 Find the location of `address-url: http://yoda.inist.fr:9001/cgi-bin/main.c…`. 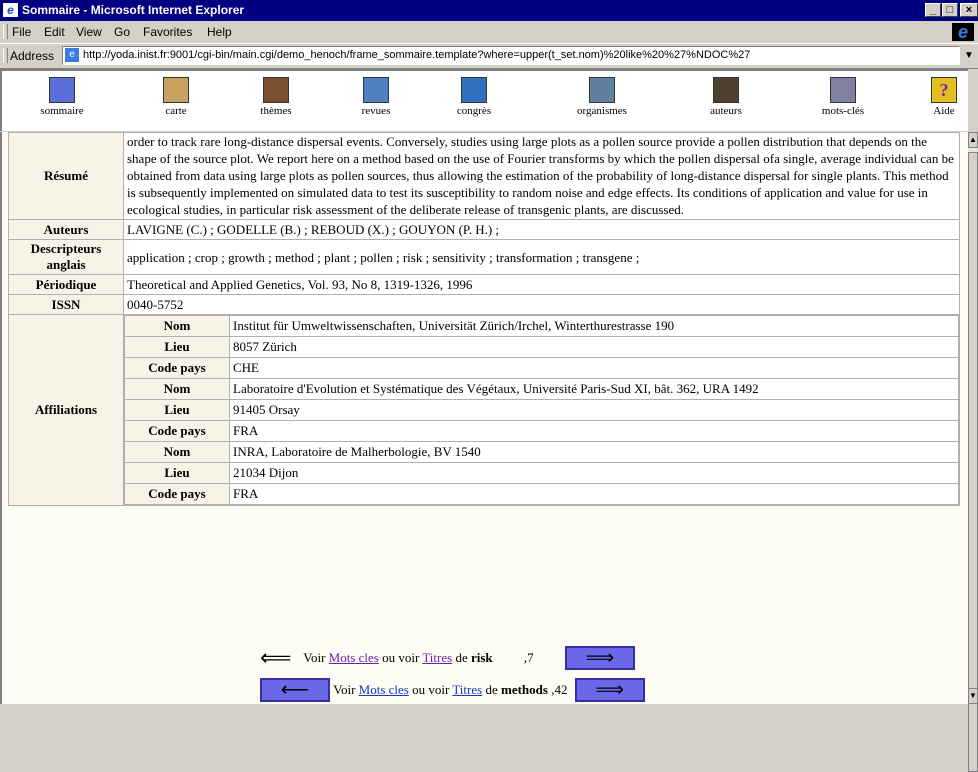

address-url: http://yoda.inist.fr:9001/cgi-bin/main.c… is located at coordinates (417, 55).